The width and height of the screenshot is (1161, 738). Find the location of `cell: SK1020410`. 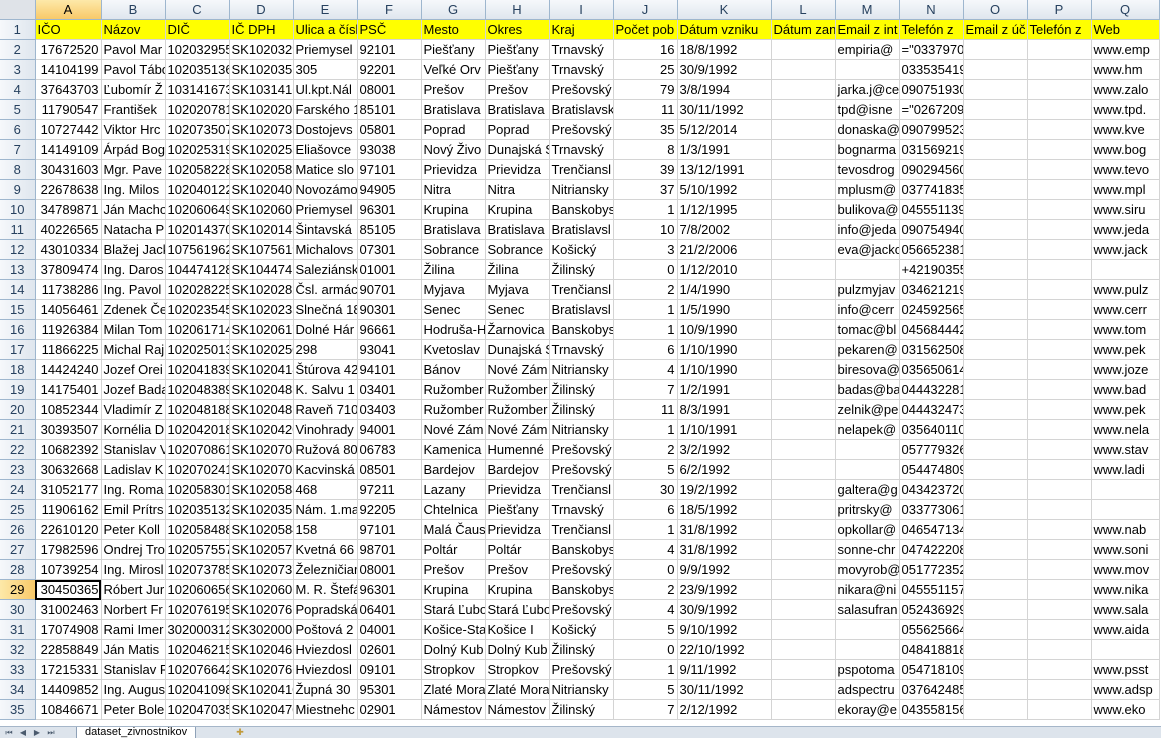

cell: SK1020410 is located at coordinates (261, 689).